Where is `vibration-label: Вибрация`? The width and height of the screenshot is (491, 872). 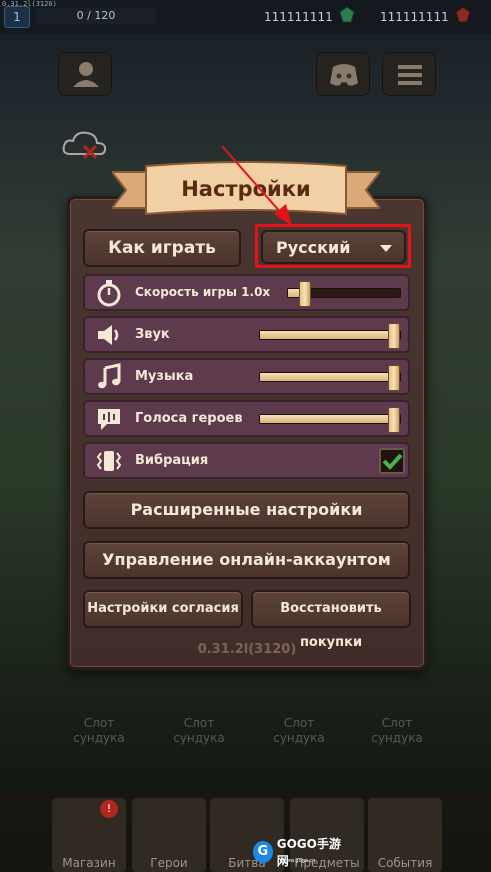 vibration-label: Вибрация is located at coordinates (172, 460).